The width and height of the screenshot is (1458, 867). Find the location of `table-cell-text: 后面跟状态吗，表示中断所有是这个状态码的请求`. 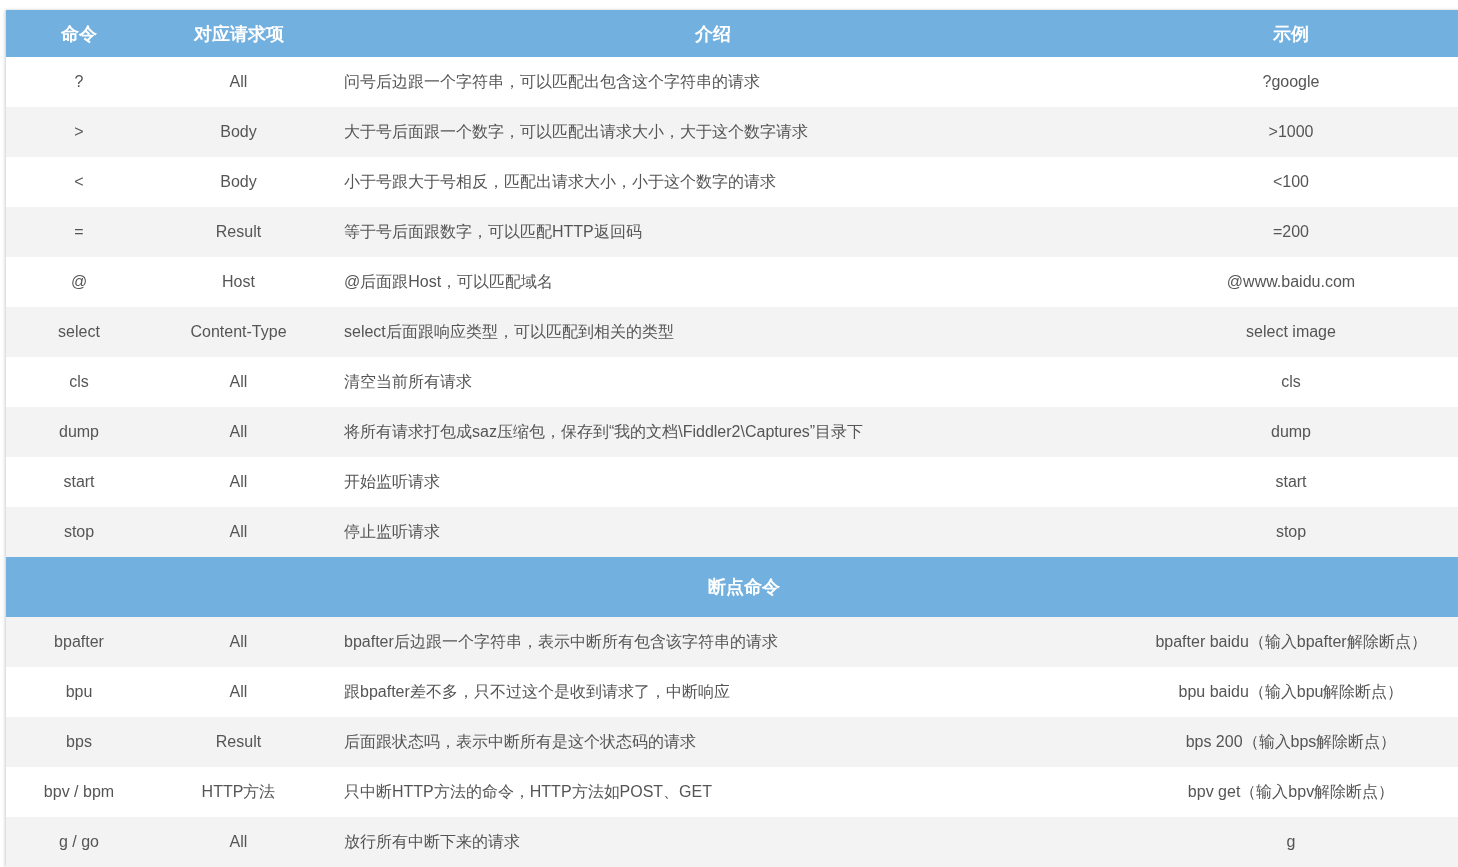

table-cell-text: 后面跟状态吗，表示中断所有是这个状态码的请求 is located at coordinates (520, 741).